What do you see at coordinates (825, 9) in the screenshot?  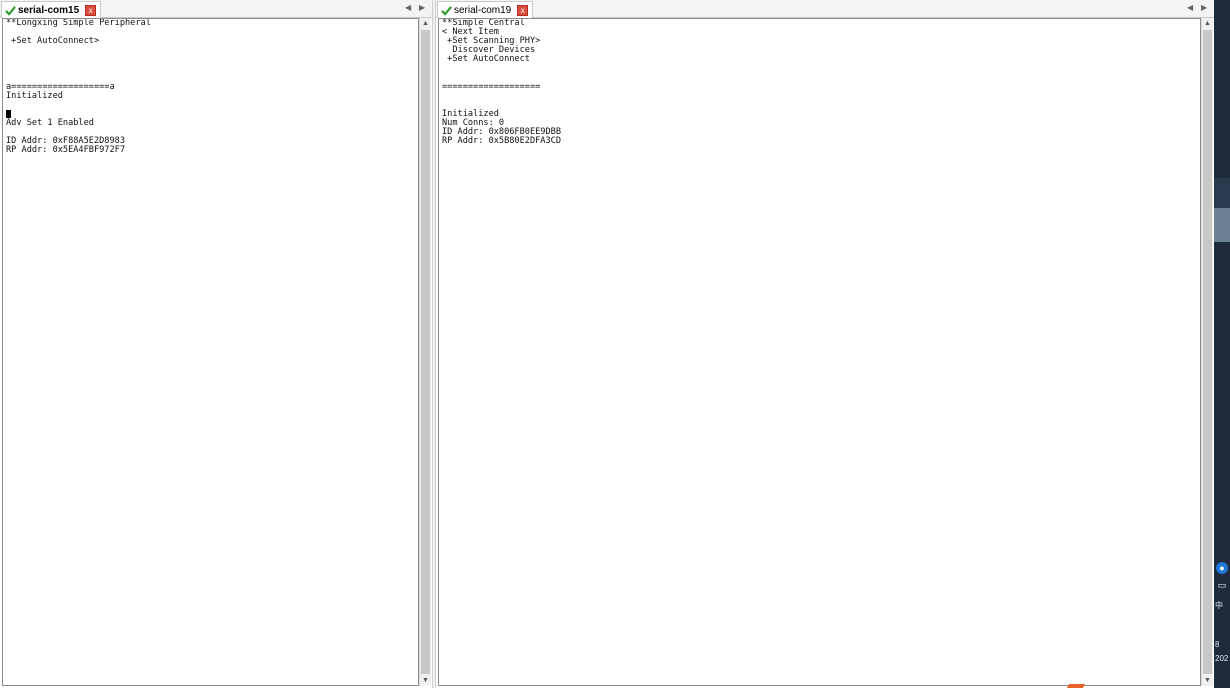 I see `tab-bar: serial-com19 x ◀ ▶` at bounding box center [825, 9].